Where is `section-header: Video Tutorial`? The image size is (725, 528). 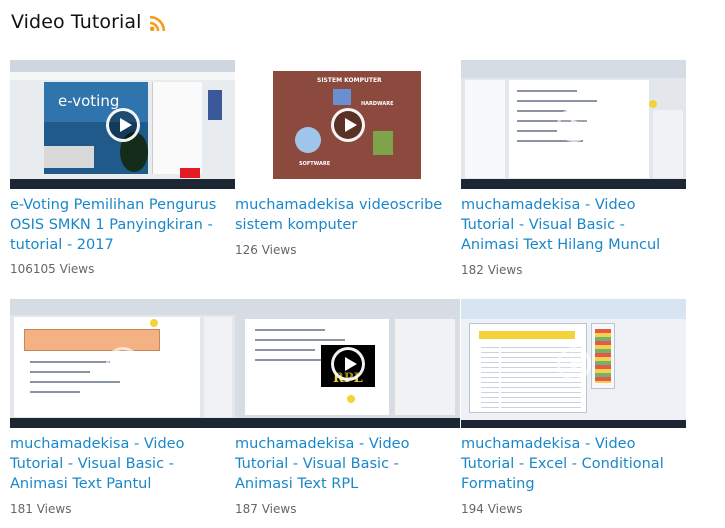 section-header: Video Tutorial is located at coordinates (88, 22).